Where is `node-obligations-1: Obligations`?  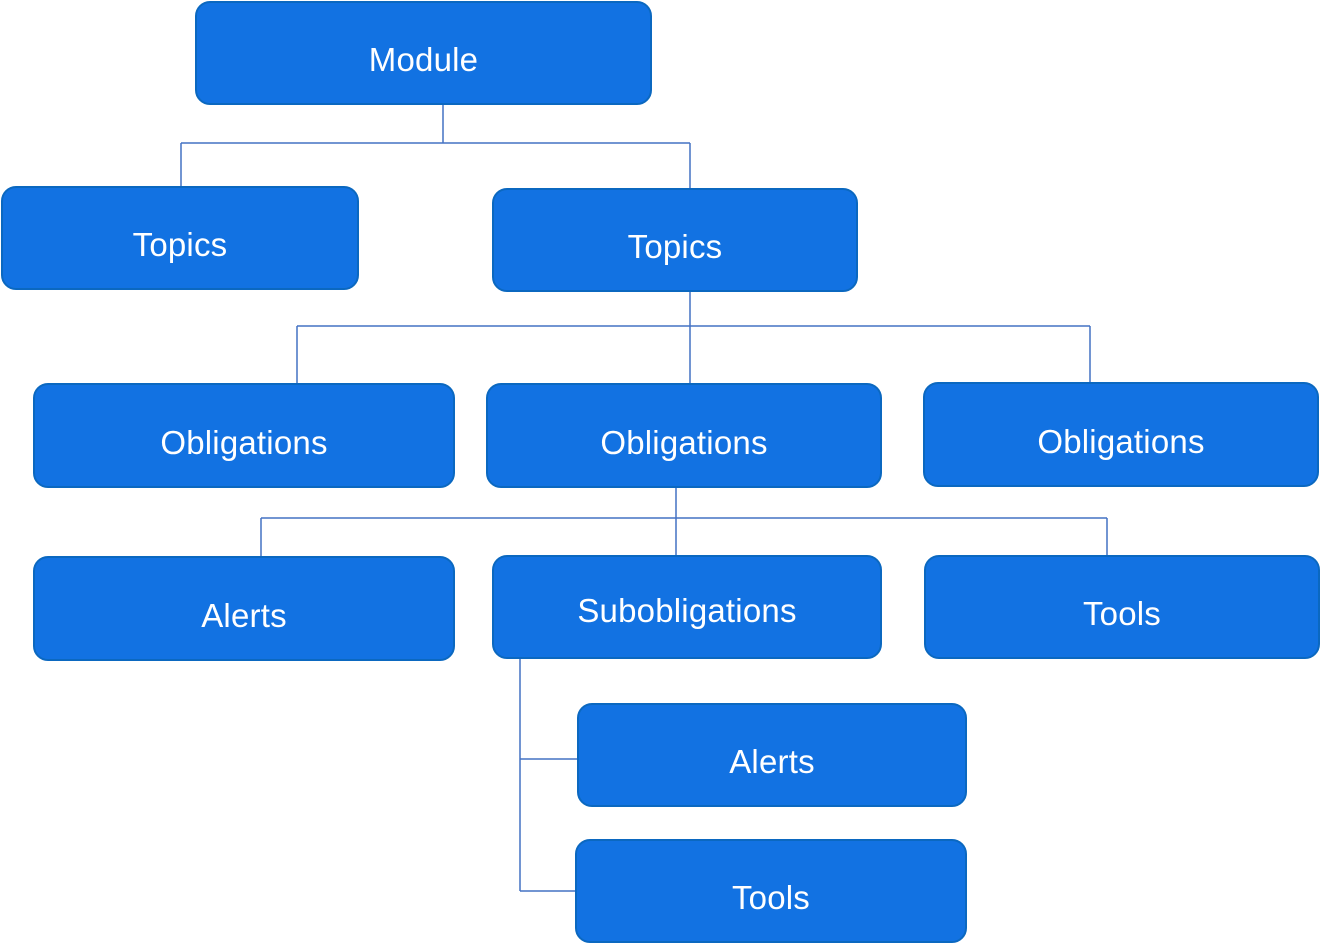
node-obligations-1: Obligations is located at coordinates (244, 435).